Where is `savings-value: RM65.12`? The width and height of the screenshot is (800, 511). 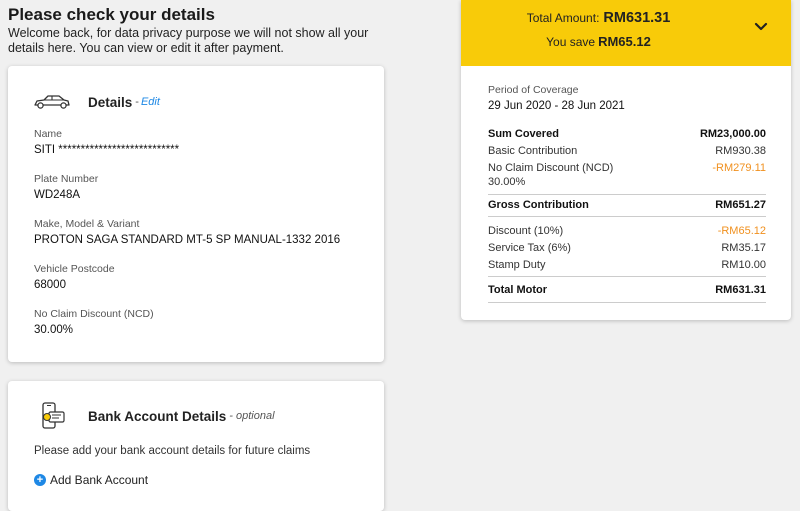 savings-value: RM65.12 is located at coordinates (624, 41).